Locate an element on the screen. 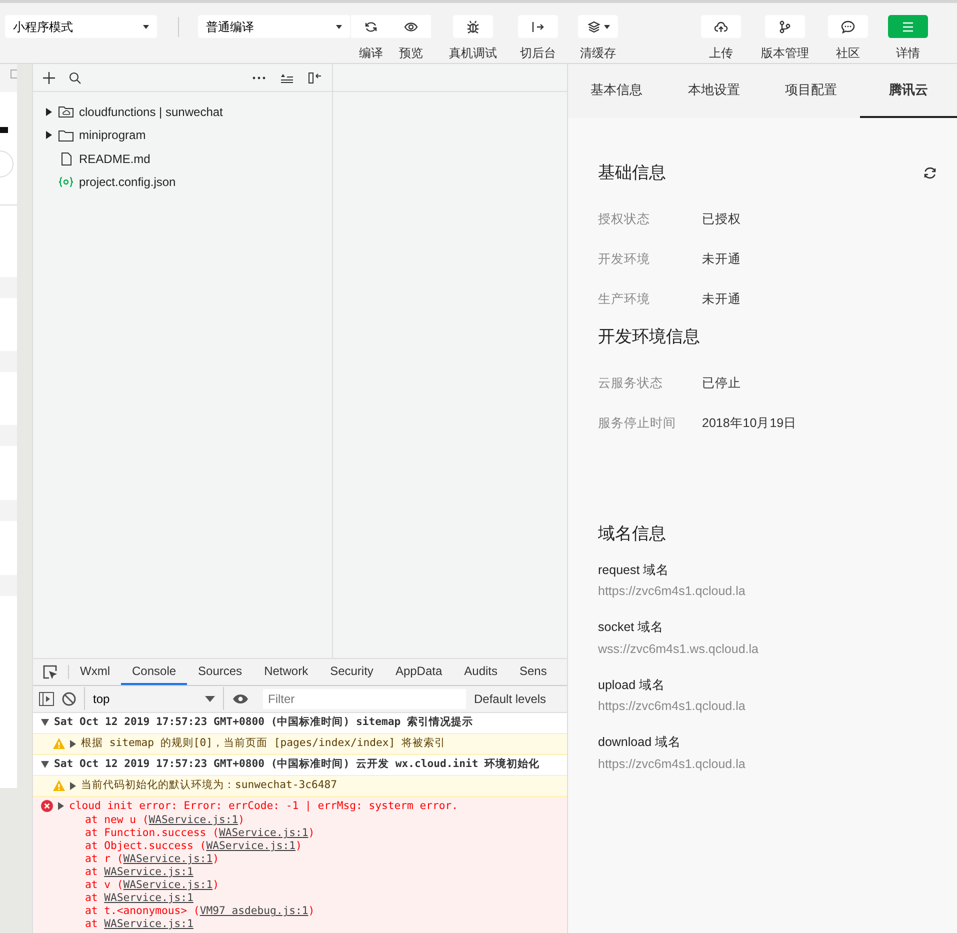  chat-bubble-icon is located at coordinates (848, 27).